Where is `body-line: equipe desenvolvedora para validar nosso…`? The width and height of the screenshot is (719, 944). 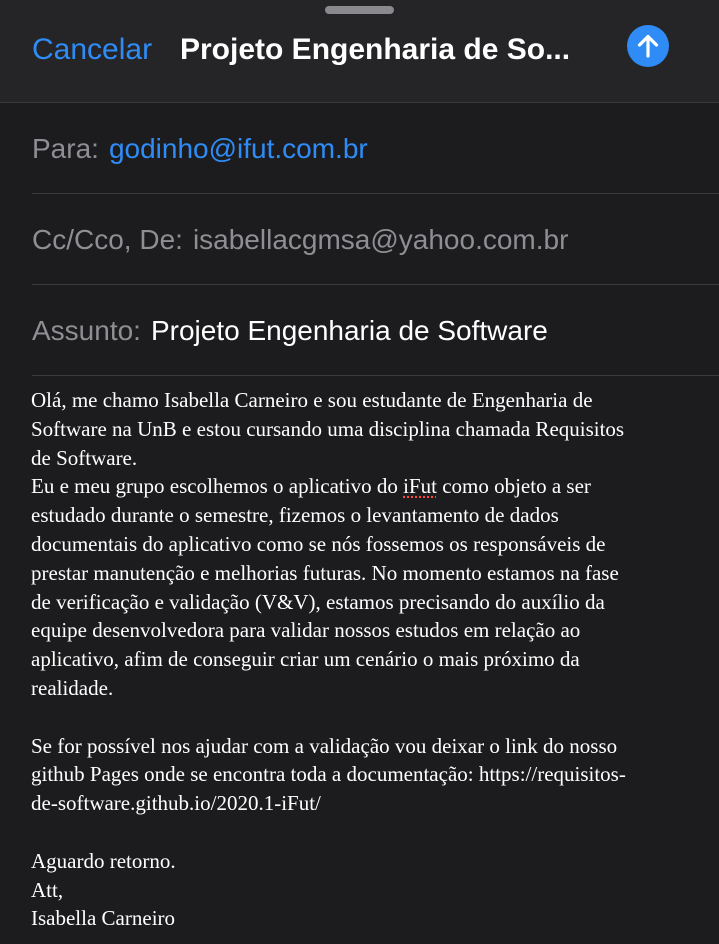 body-line: equipe desenvolvedora para validar nosso… is located at coordinates (306, 630).